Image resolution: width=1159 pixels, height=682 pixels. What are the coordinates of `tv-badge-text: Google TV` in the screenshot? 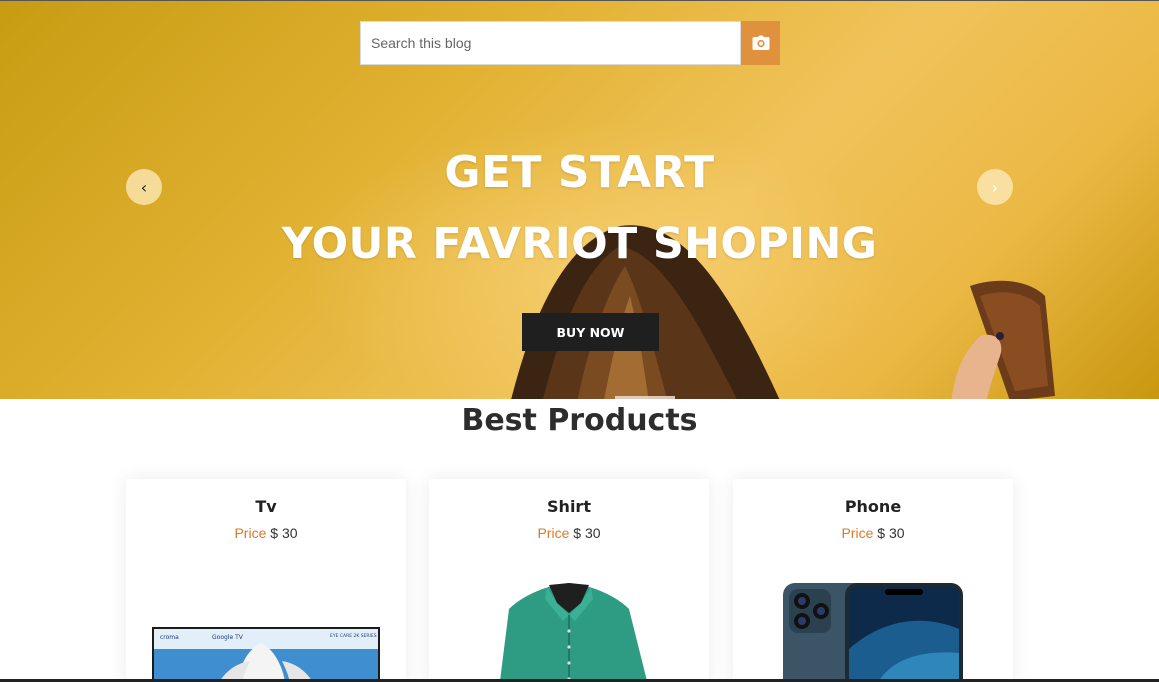 It's located at (228, 637).